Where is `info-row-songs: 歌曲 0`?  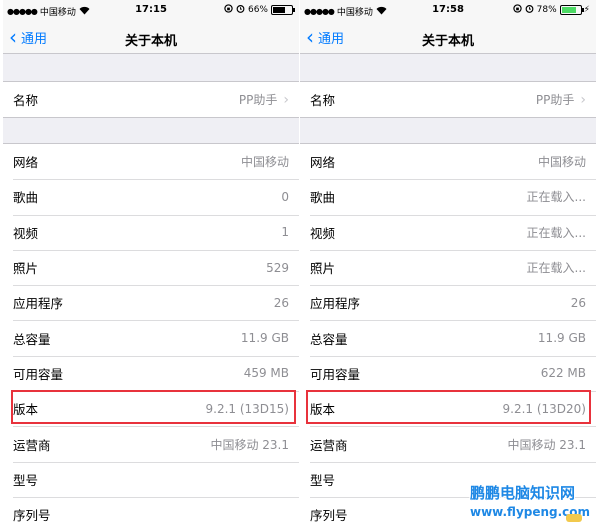 info-row-songs: 歌曲 0 is located at coordinates (151, 196).